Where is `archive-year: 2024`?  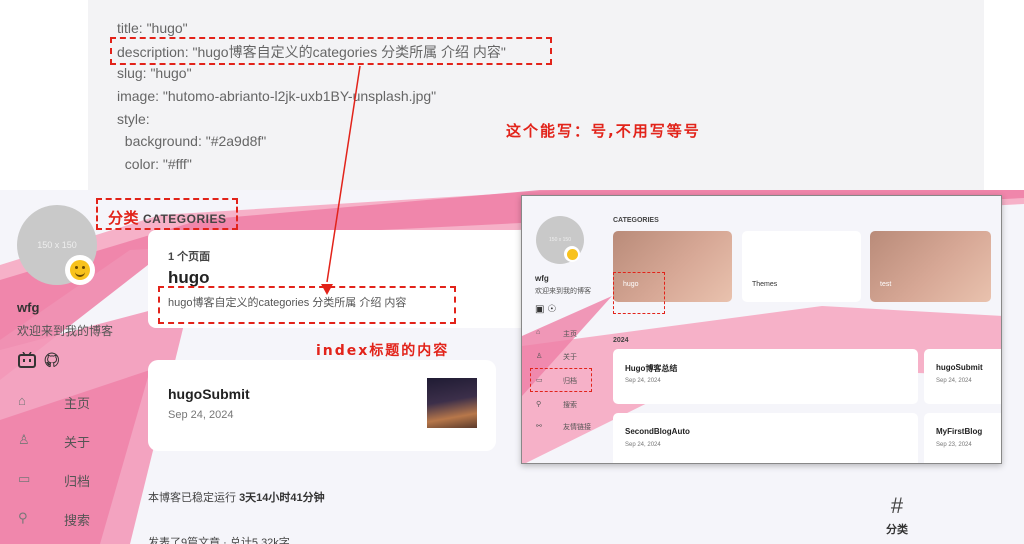
archive-year: 2024 is located at coordinates (621, 340).